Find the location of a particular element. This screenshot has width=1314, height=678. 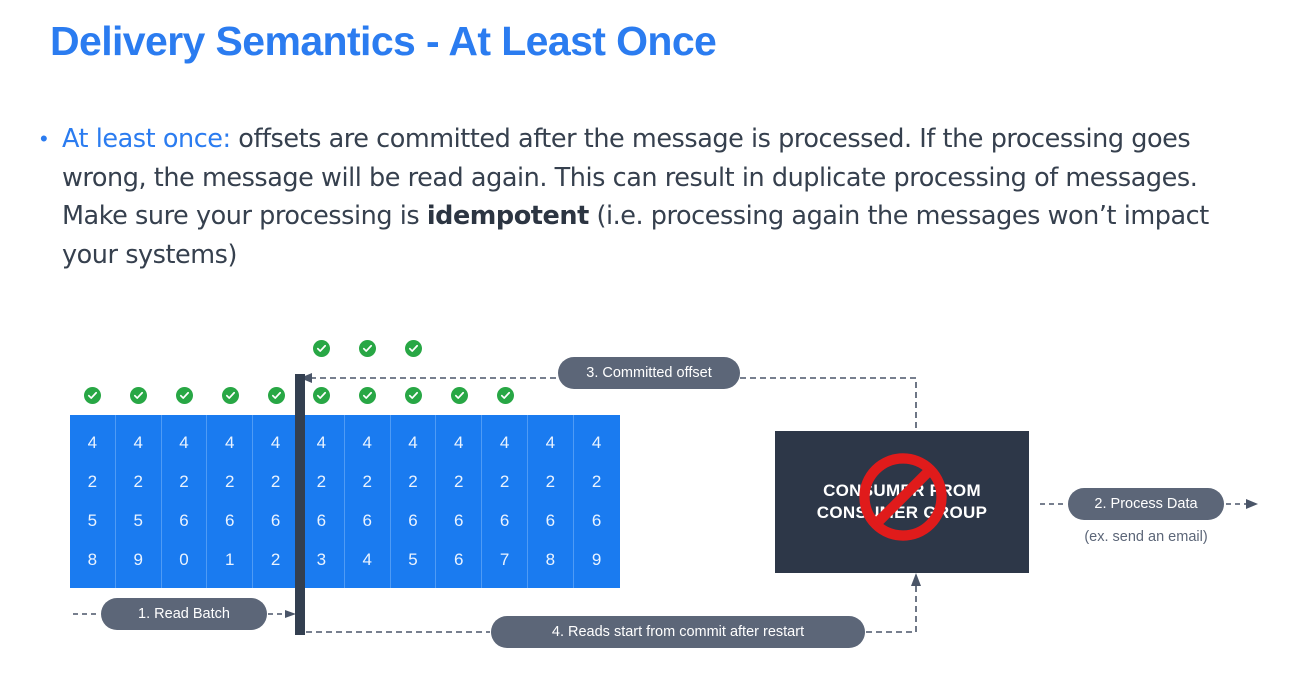

partition-column: 4 2 6 2 is located at coordinates (276, 501).